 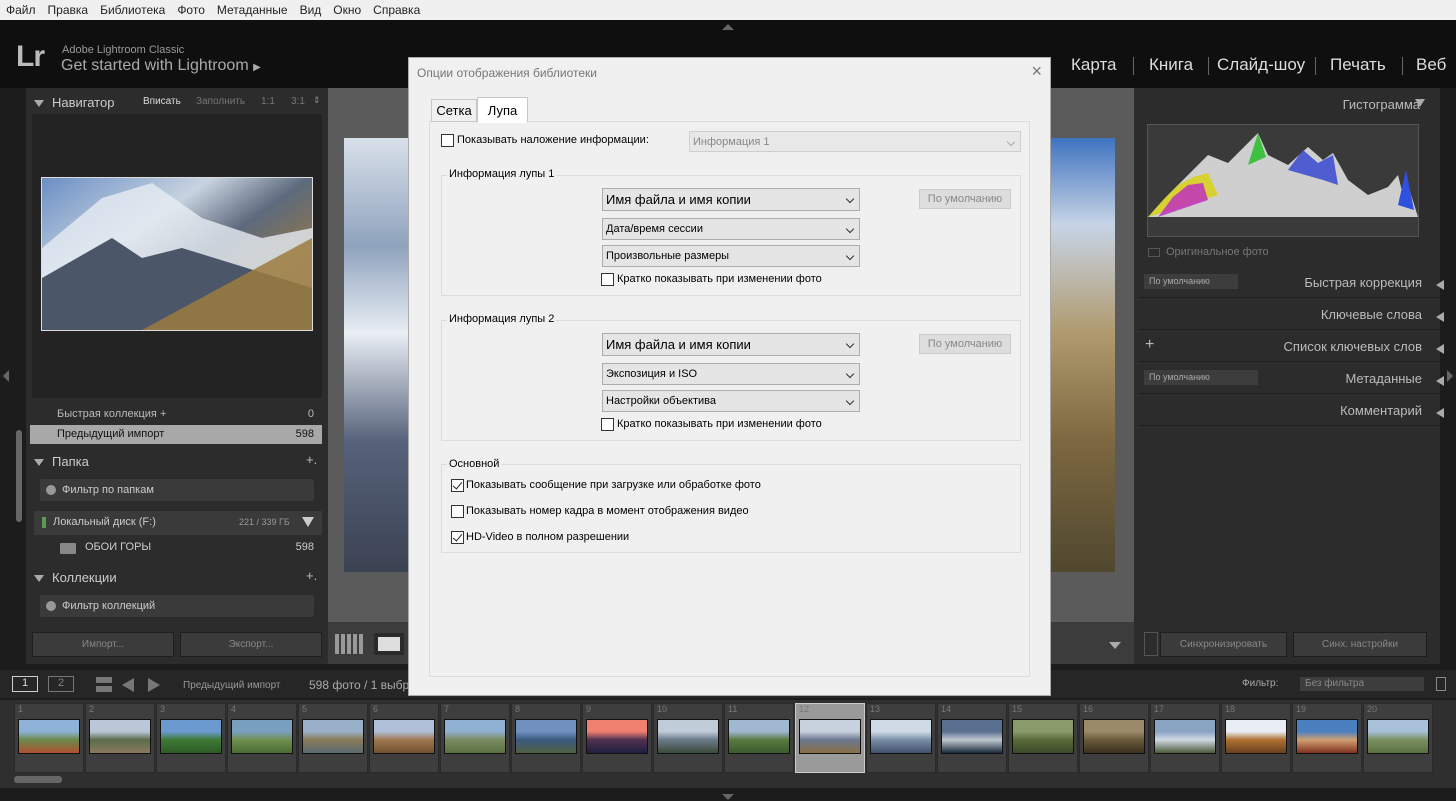 What do you see at coordinates (1223, 644) in the screenshot?
I see `synchronize-button: Синхронизировать` at bounding box center [1223, 644].